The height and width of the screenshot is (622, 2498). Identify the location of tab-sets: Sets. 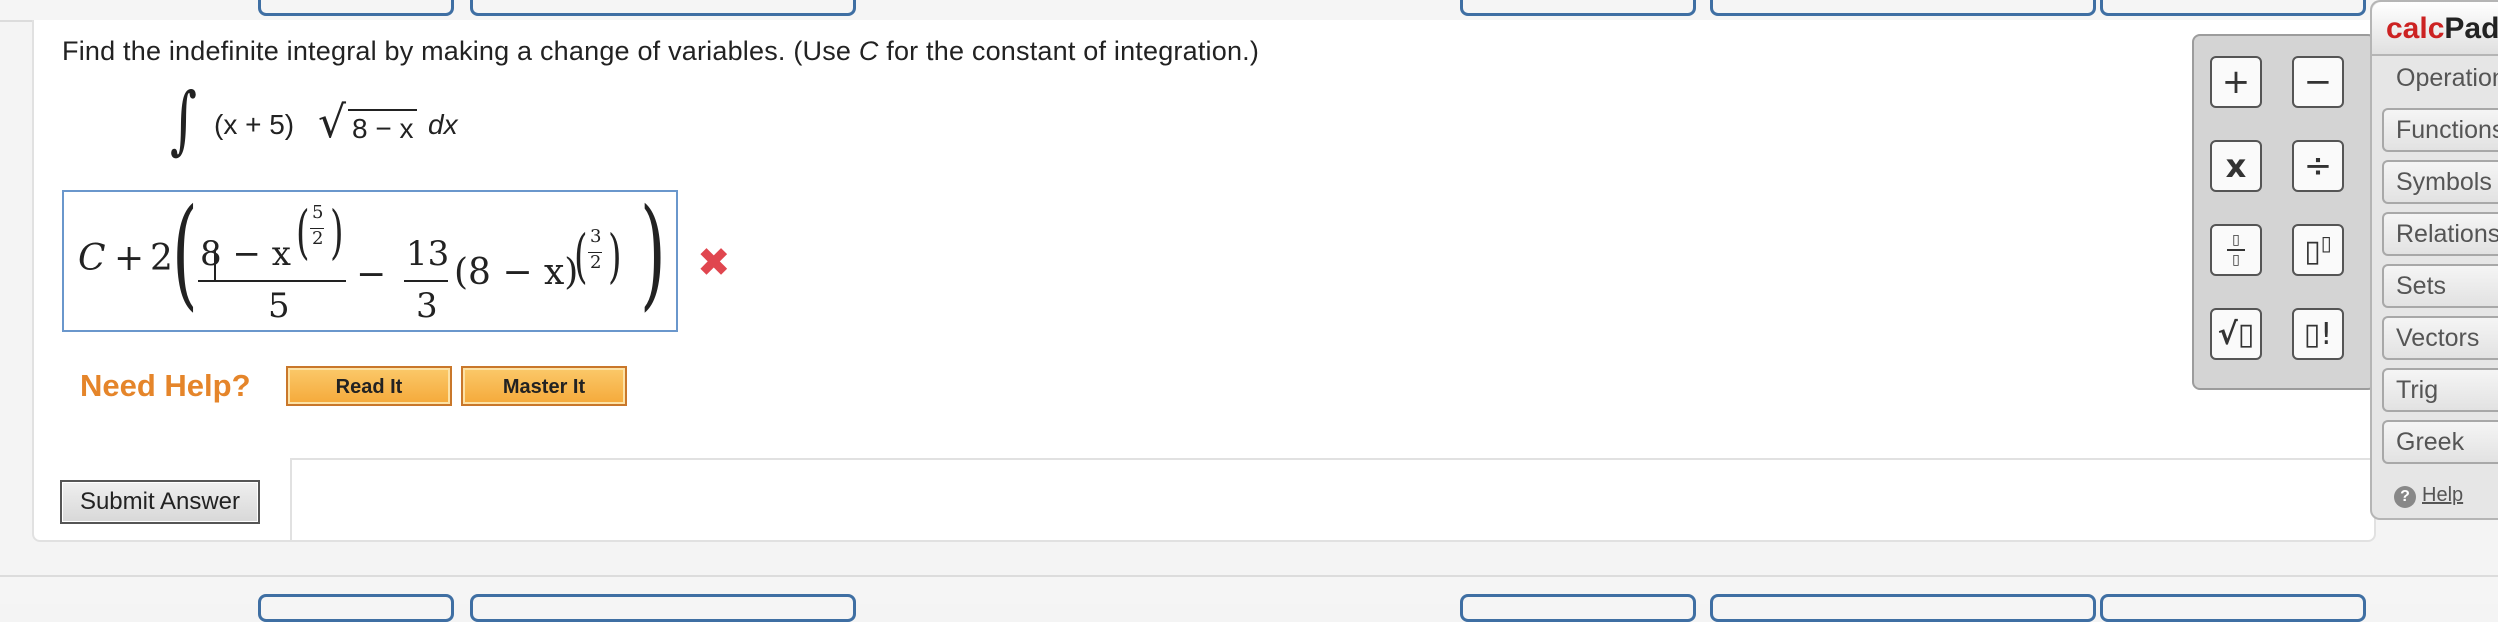
(2440, 286).